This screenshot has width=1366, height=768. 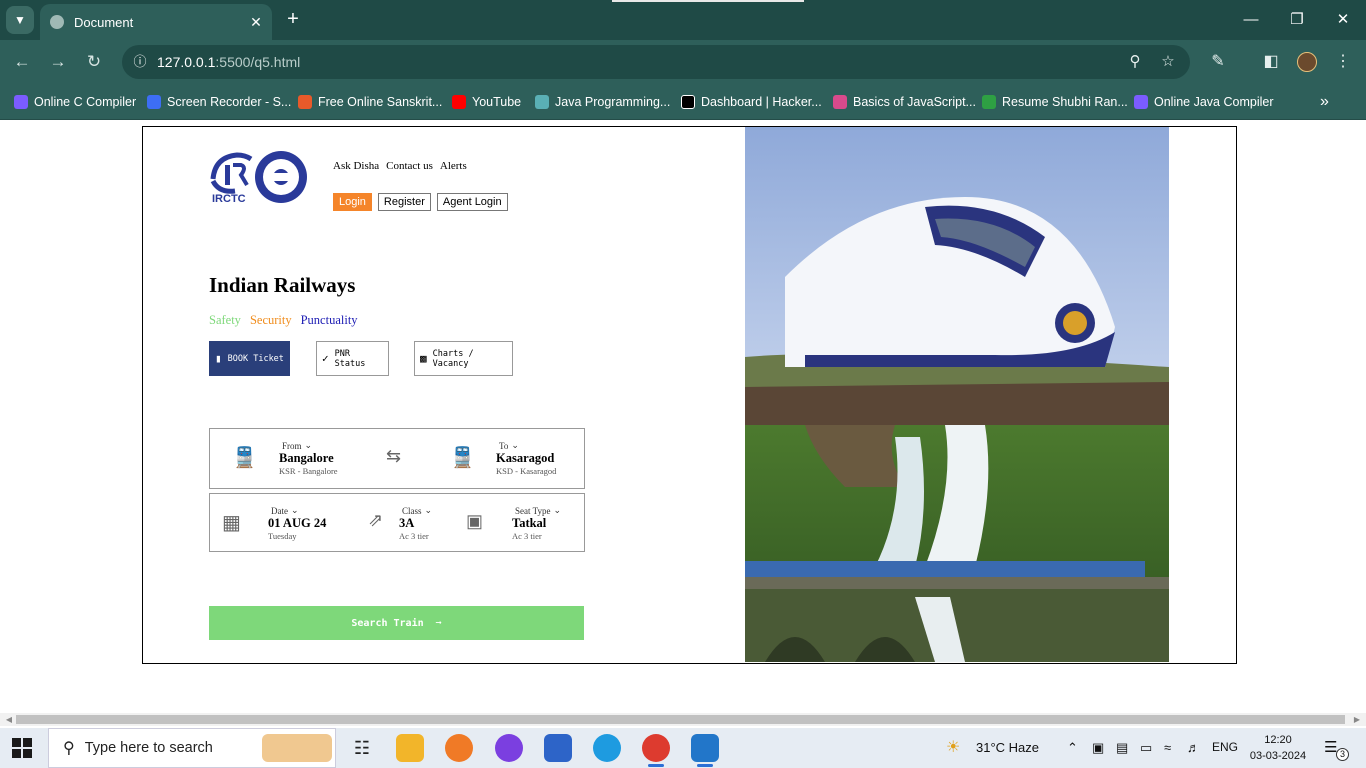 I want to click on forward-button: →, so click(x=58, y=62).